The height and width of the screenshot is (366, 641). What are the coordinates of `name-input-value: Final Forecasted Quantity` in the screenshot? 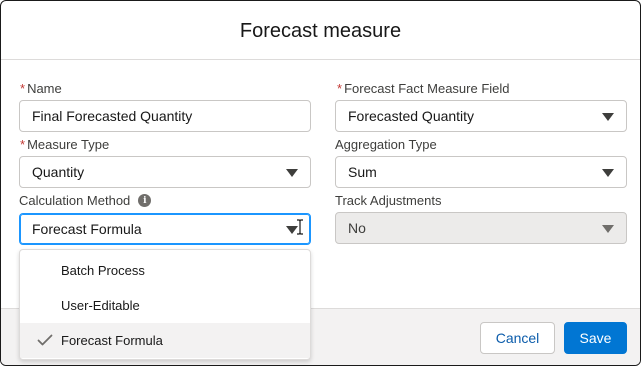 It's located at (112, 116).